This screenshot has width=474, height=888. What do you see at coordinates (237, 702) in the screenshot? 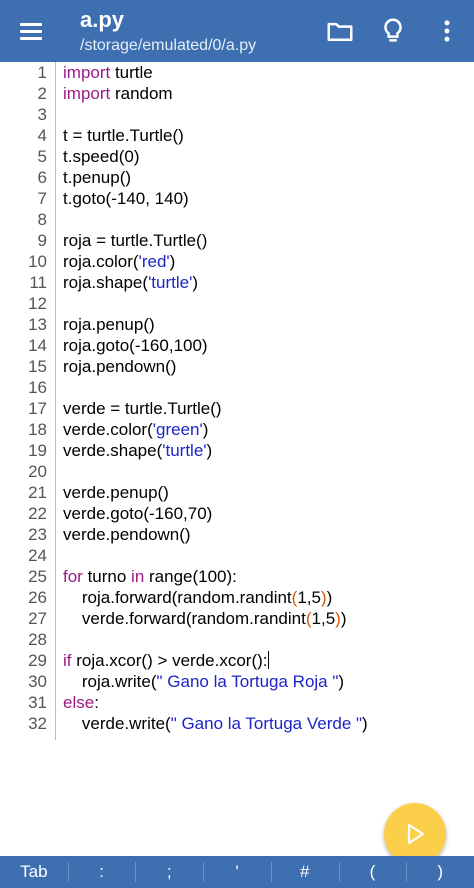
I see `code-line: 31 else:` at bounding box center [237, 702].